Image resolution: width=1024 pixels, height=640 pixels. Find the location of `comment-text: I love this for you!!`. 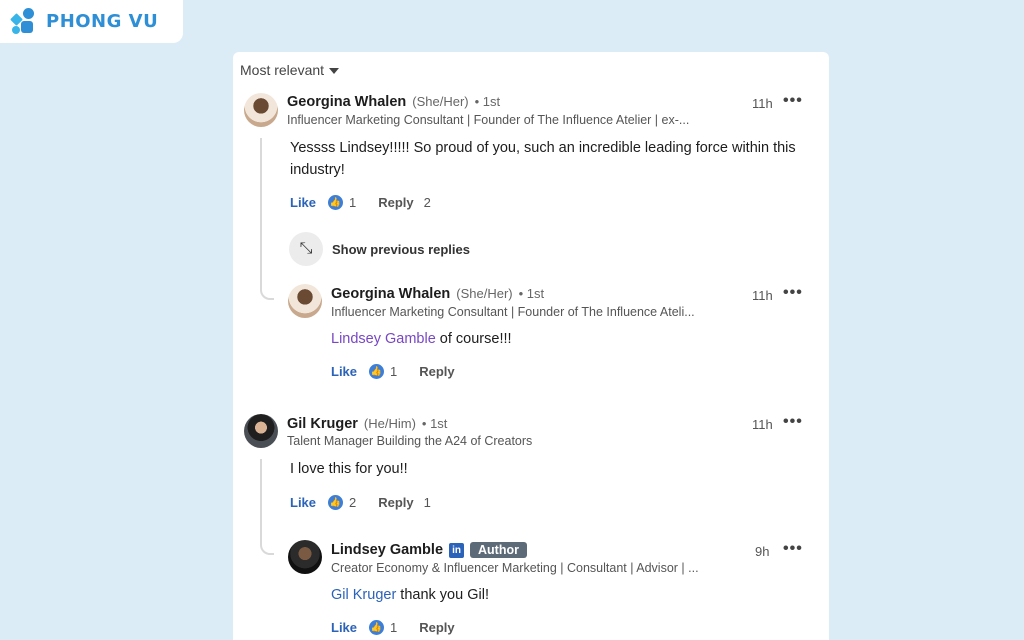

comment-text: I love this for you!! is located at coordinates (349, 469).